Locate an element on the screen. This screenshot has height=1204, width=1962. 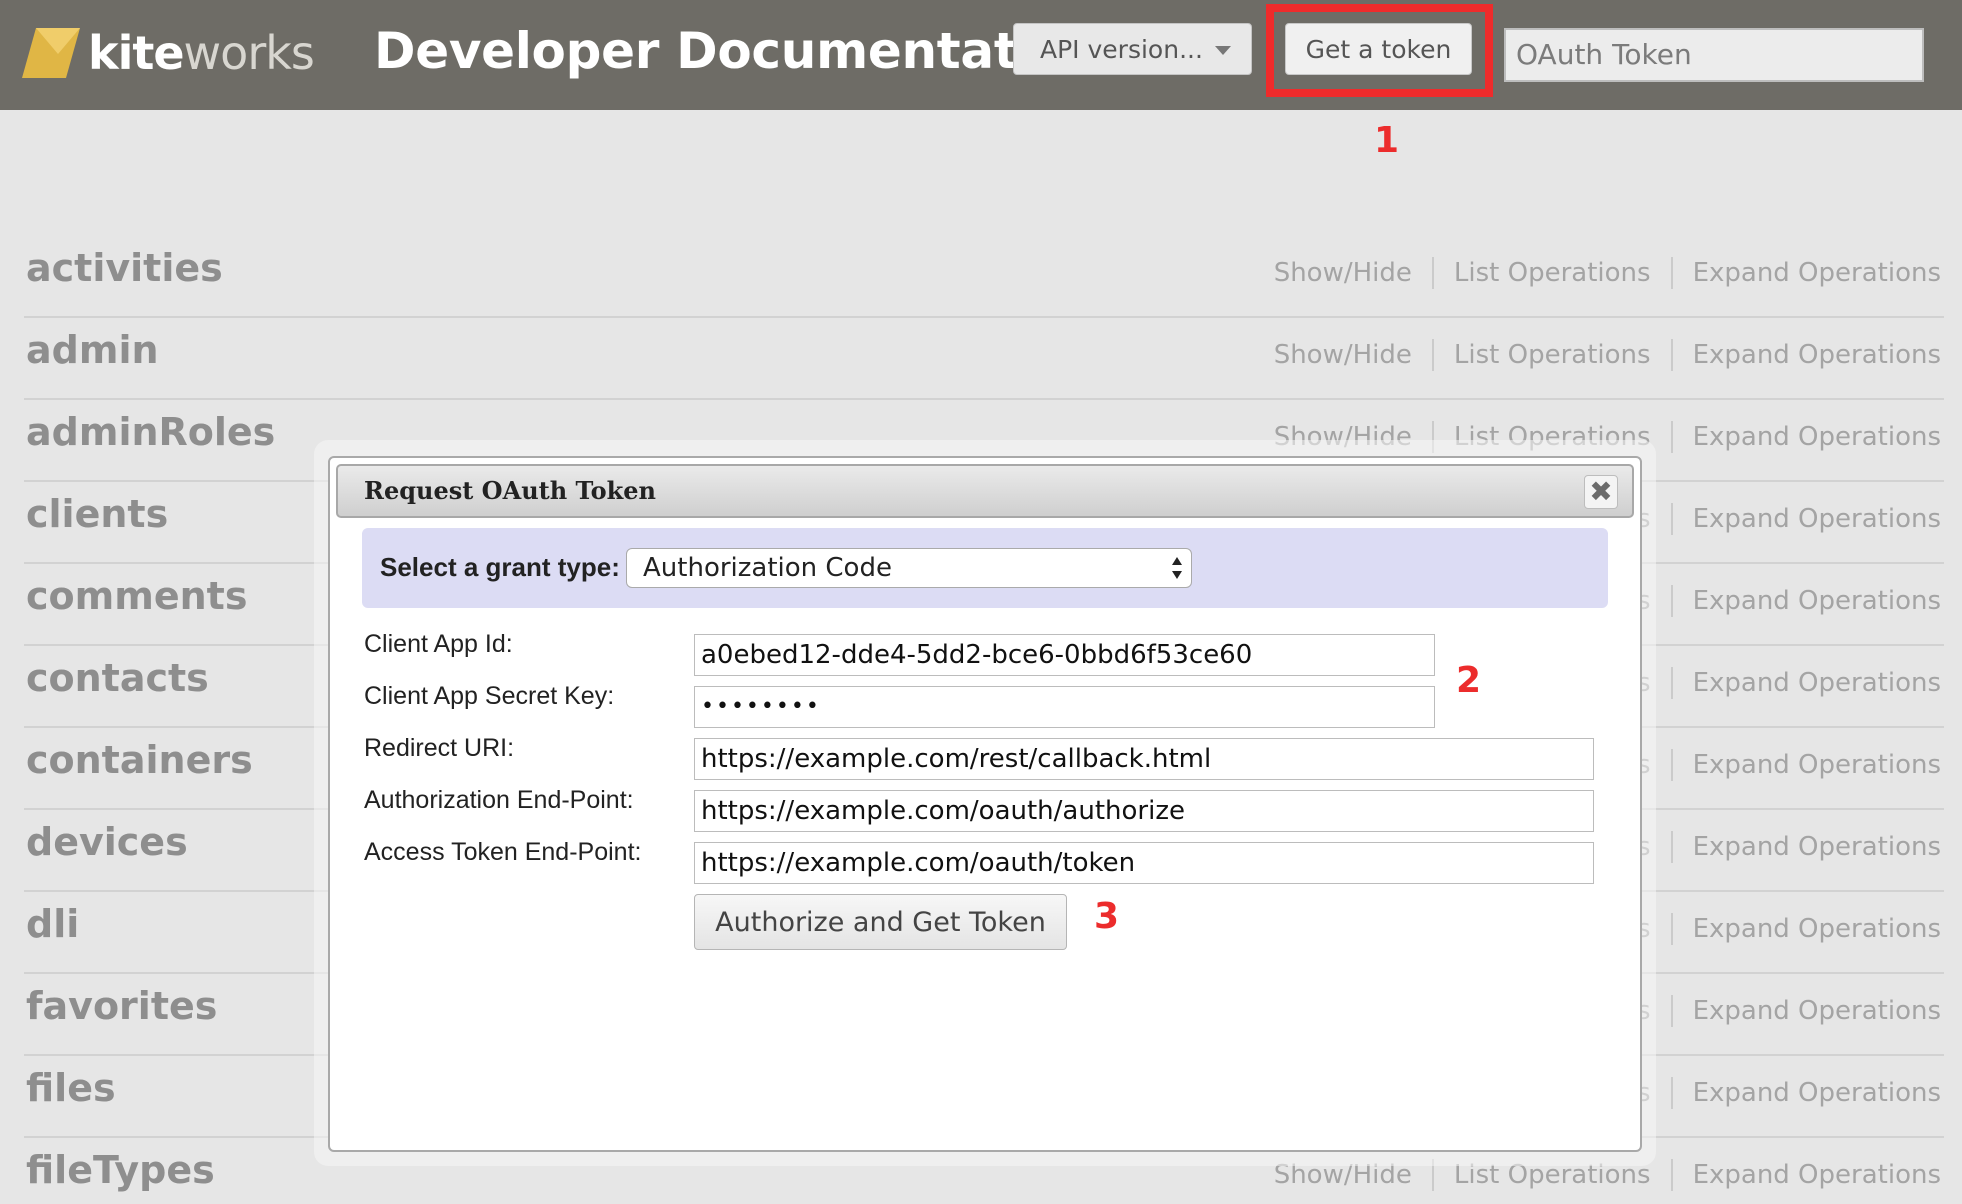
resource-name: contacts is located at coordinates (117, 678).